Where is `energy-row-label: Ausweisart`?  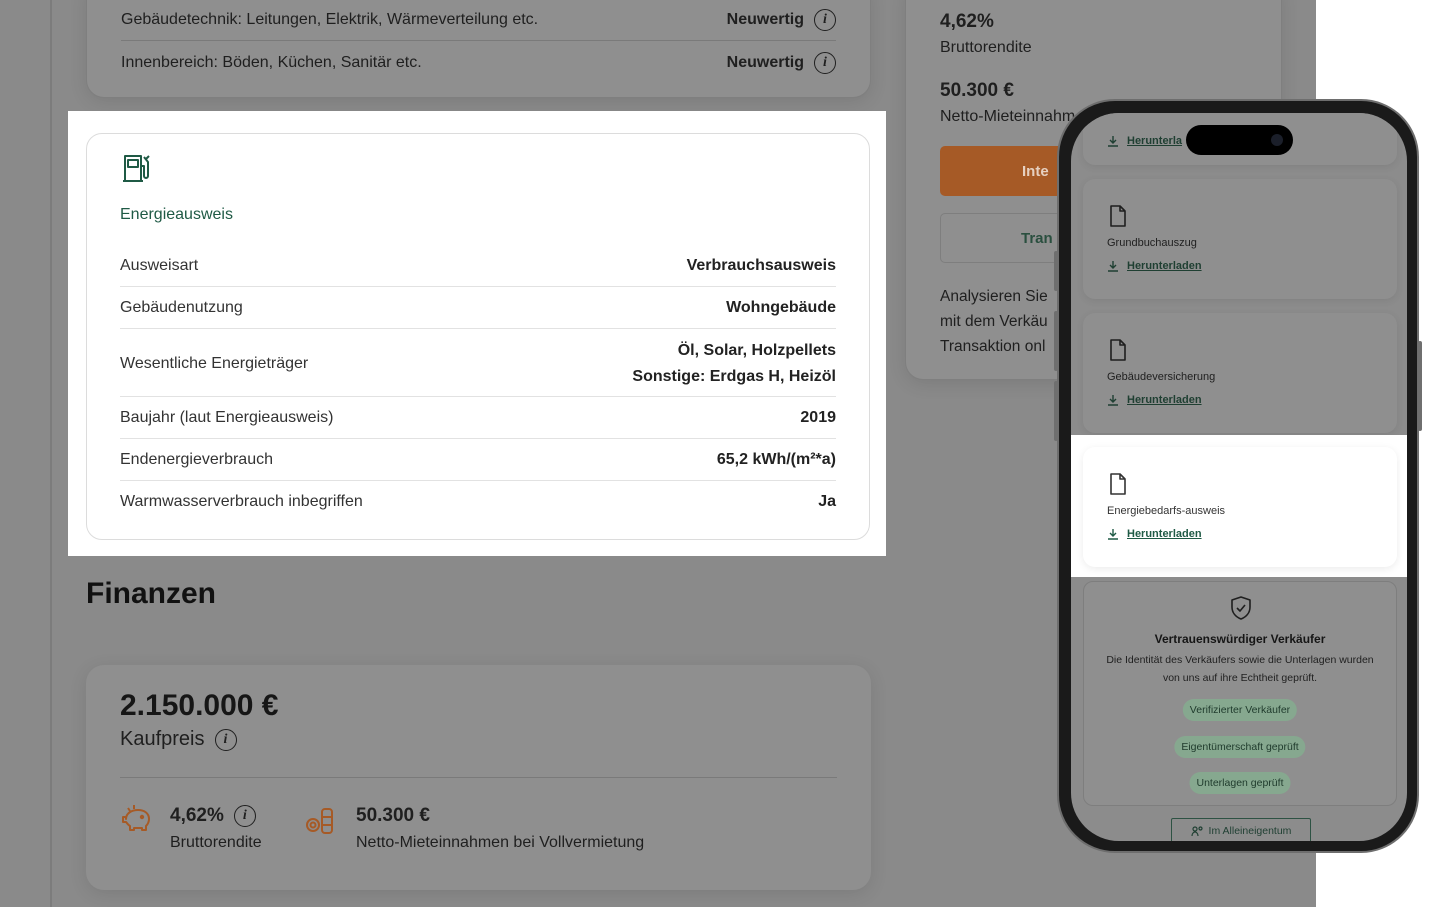
energy-row-label: Ausweisart is located at coordinates (159, 265).